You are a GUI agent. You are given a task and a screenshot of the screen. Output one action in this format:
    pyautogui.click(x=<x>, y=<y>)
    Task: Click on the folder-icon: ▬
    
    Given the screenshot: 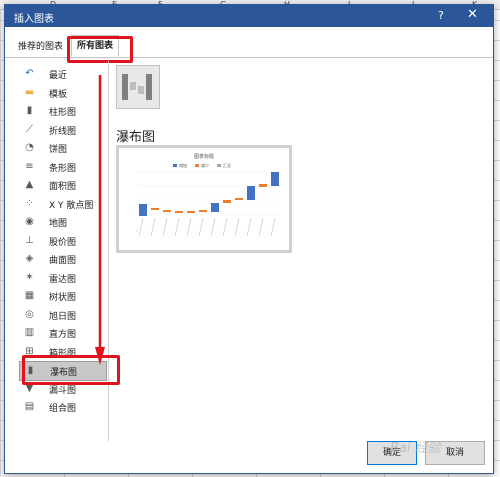 What is the action you would take?
    pyautogui.click(x=29, y=92)
    